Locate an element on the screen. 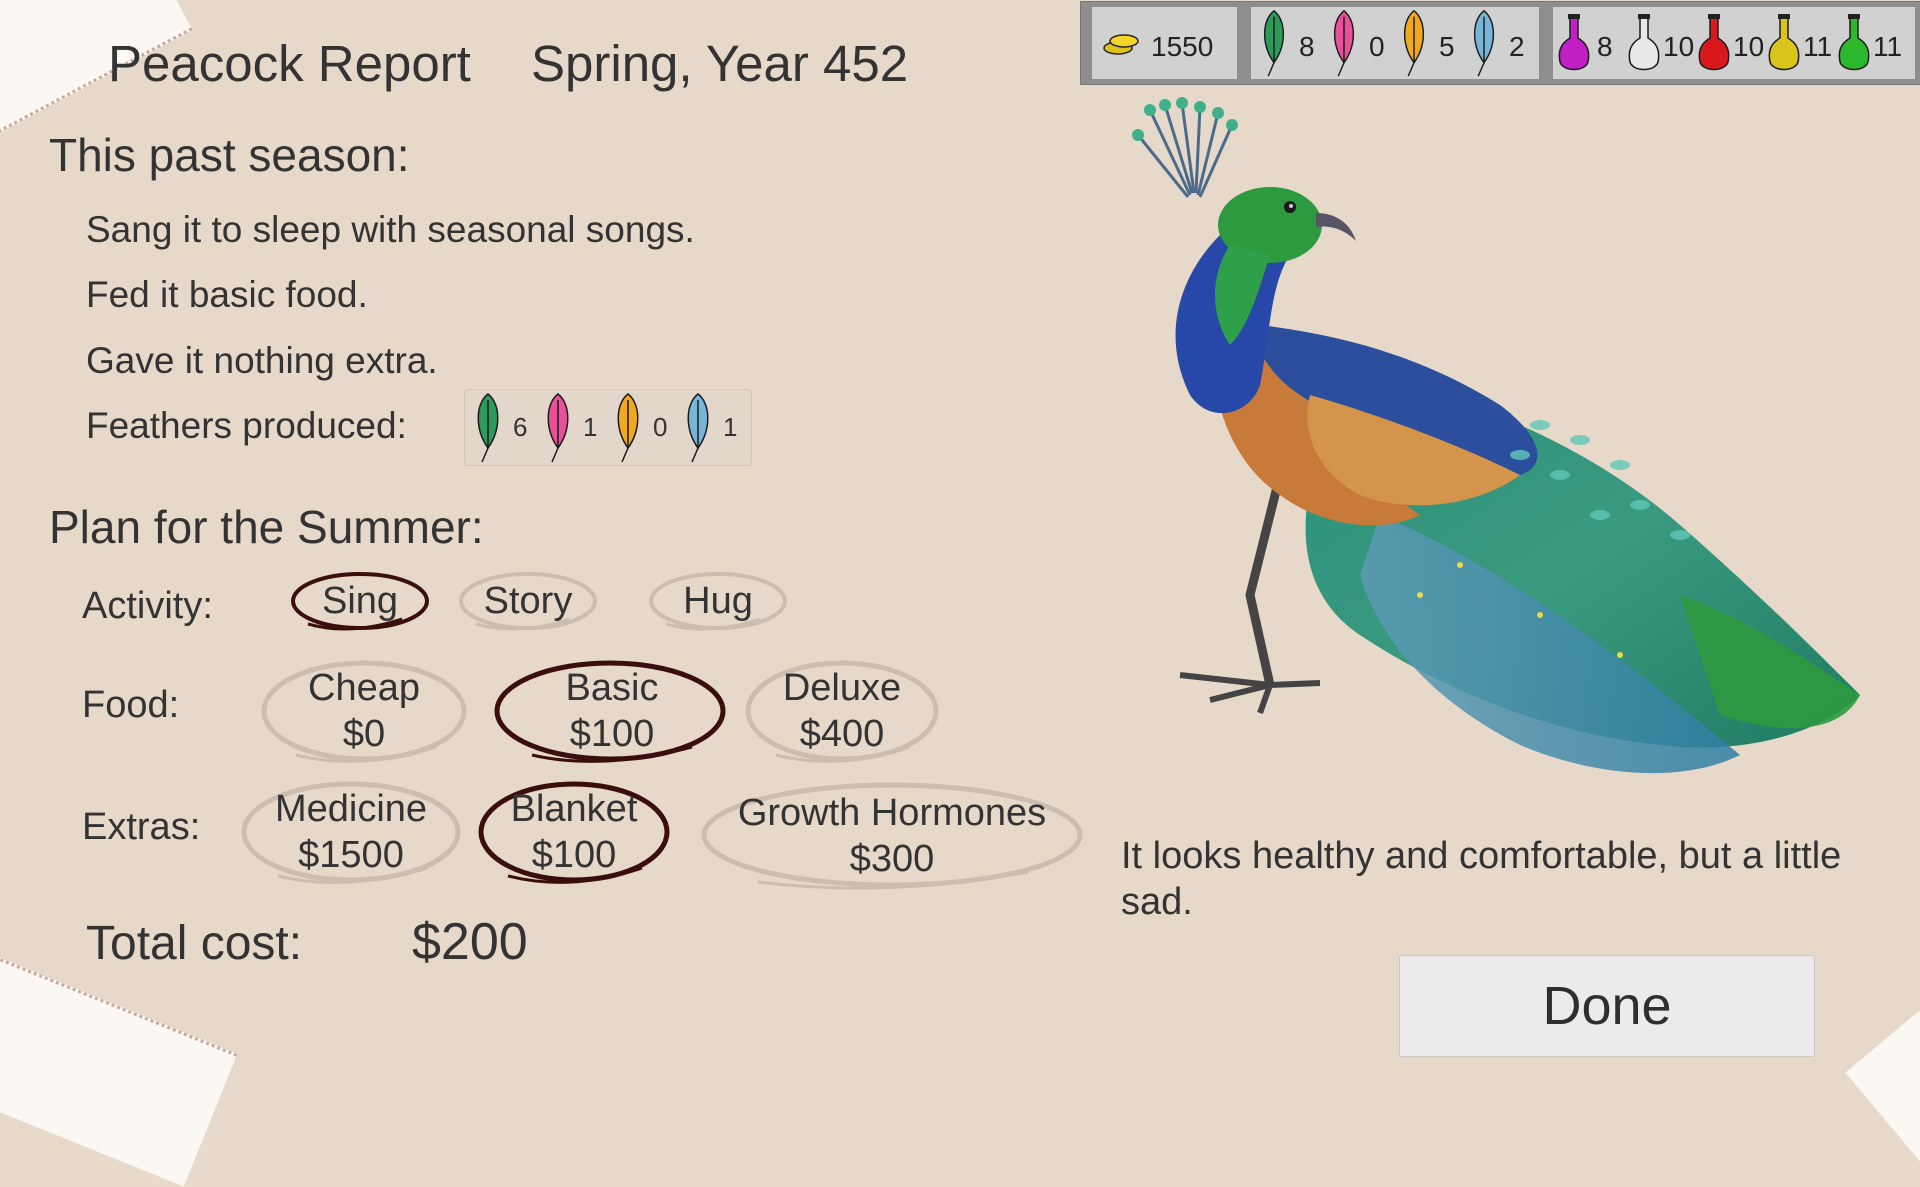 The height and width of the screenshot is (1187, 1920). past-extra-line: Gave it nothing extra. is located at coordinates (262, 360).